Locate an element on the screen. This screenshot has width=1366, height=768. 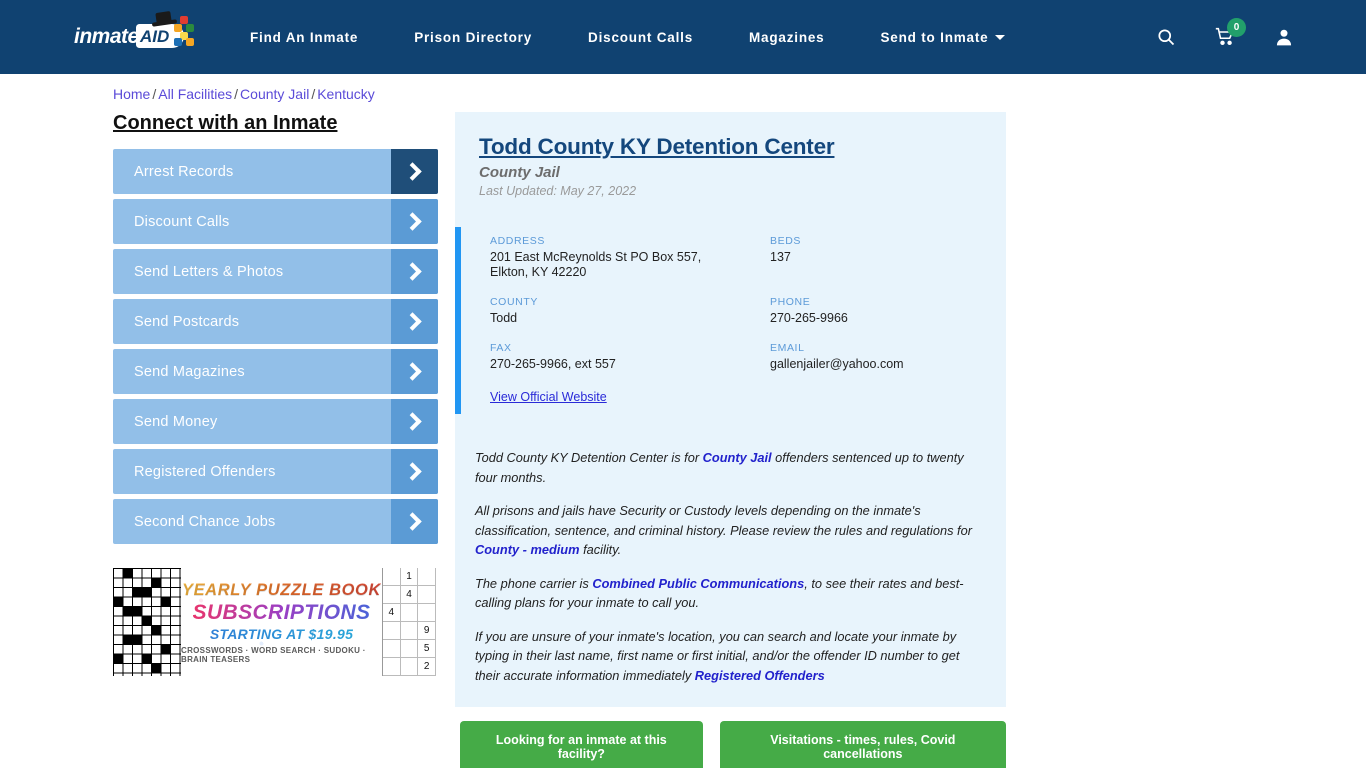
desc-p4-link-registered-offenders: Registered Offenders is located at coordinates (760, 675).